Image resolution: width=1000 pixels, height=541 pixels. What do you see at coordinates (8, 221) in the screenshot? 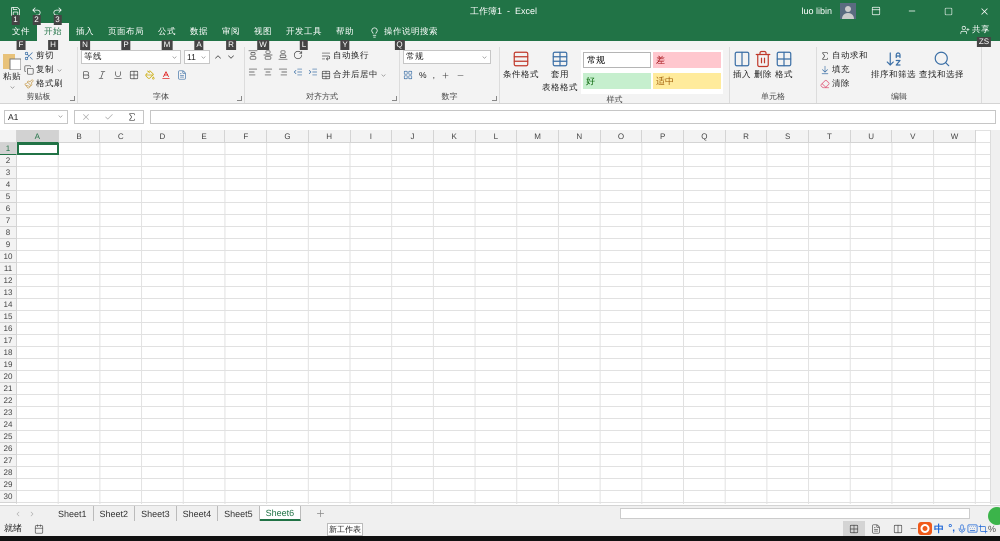
I see `row-header: 7` at bounding box center [8, 221].